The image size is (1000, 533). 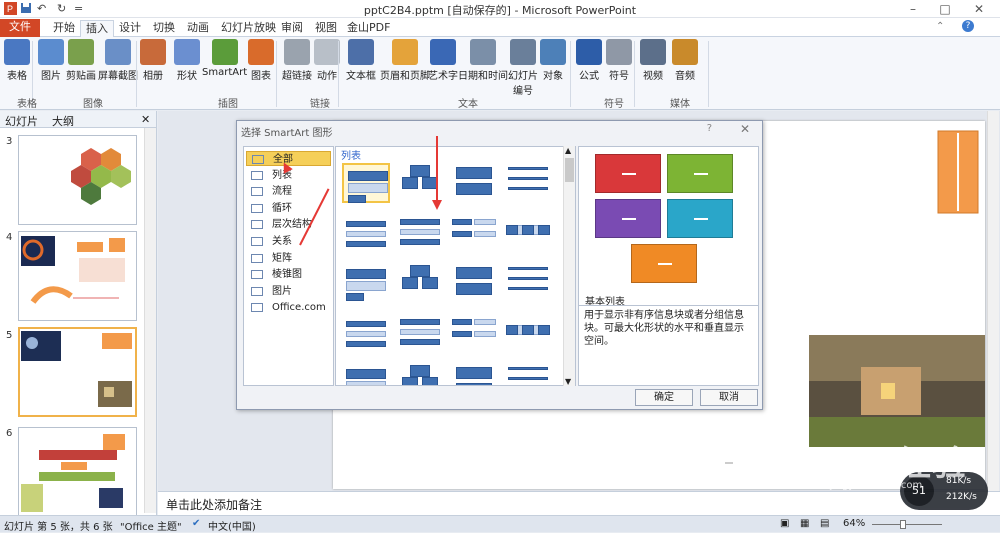 What do you see at coordinates (297, 60) in the screenshot?
I see `超链接-button: 超链接` at bounding box center [297, 60].